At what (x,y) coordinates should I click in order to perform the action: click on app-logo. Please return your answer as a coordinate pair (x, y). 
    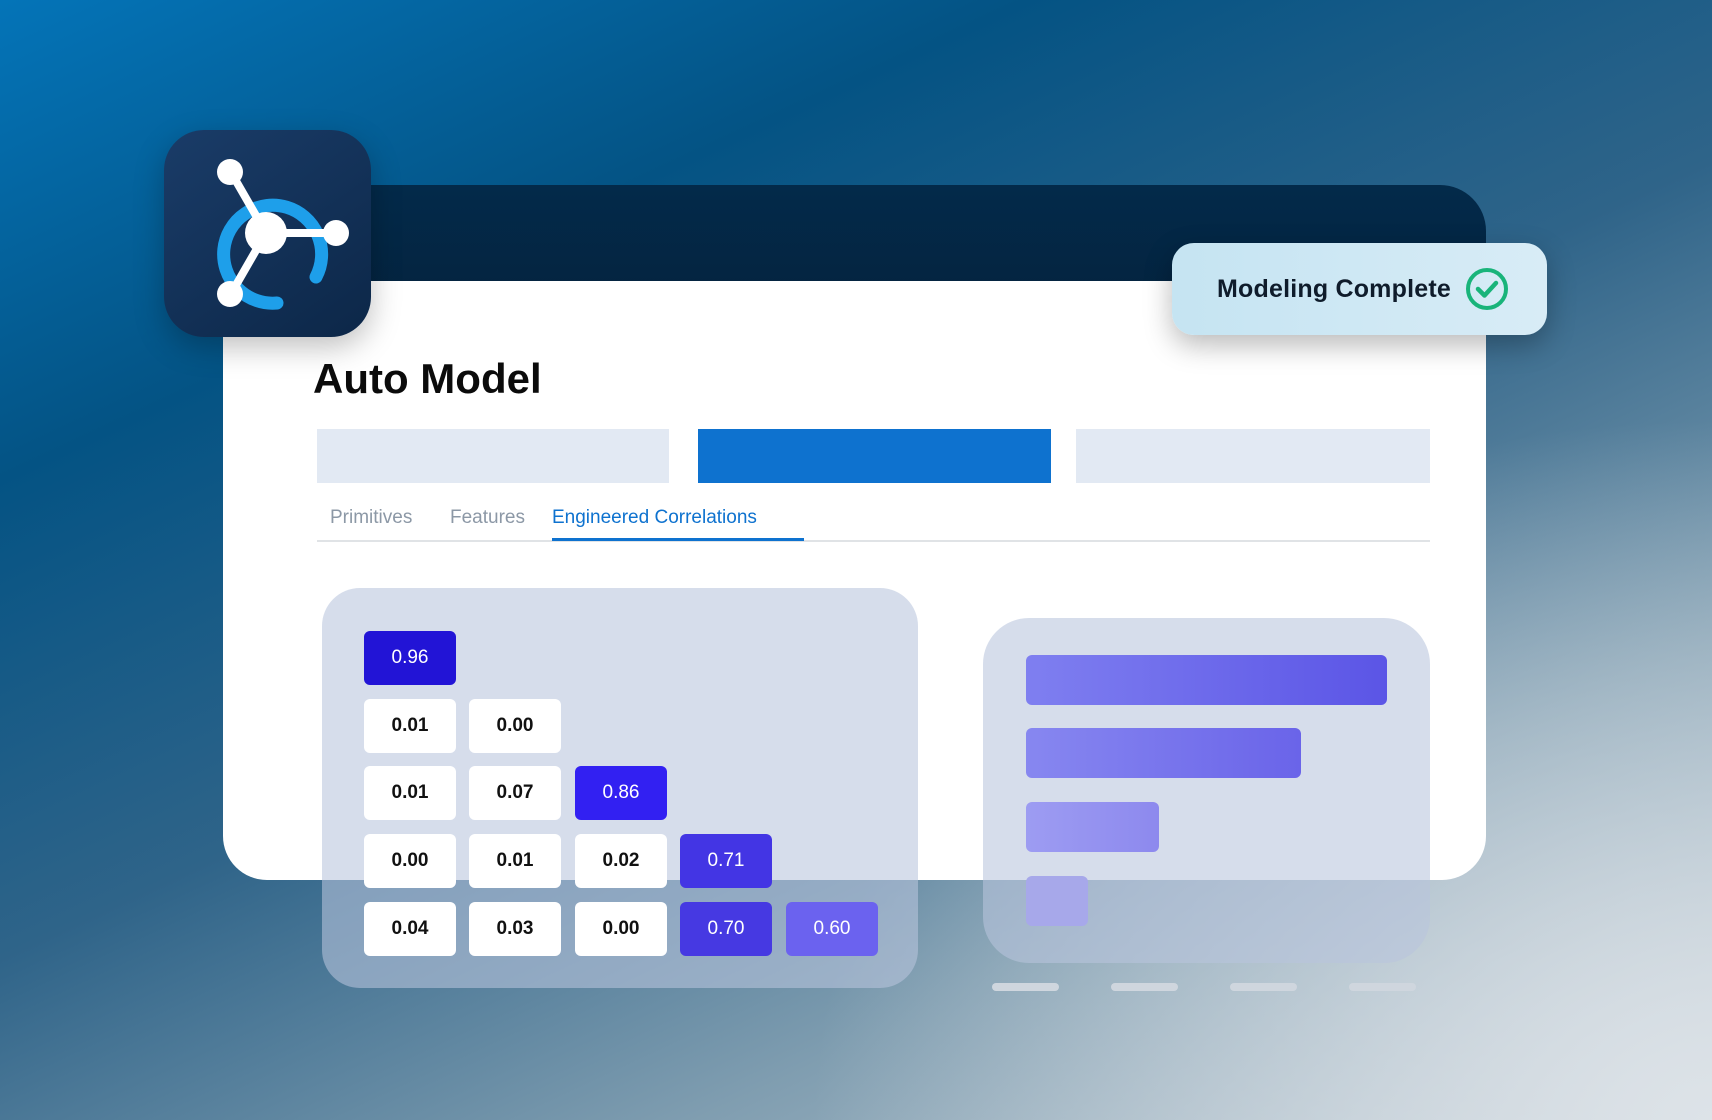
    Looking at the image, I should click on (267, 233).